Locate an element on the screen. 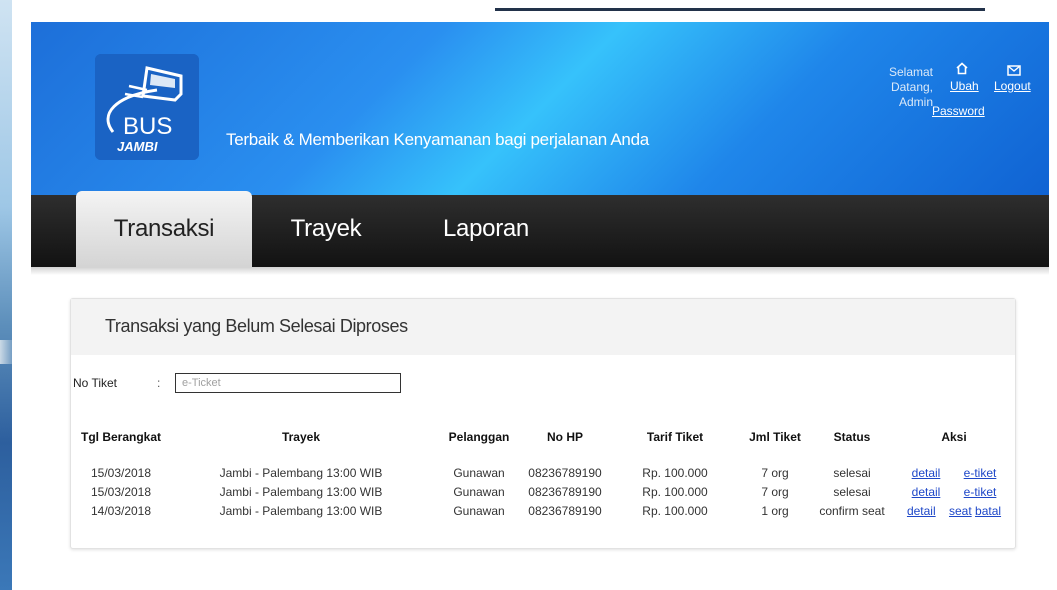 Image resolution: width=1057 pixels, height=590 pixels. main-navbar: Transaksi Trayek Laporan is located at coordinates (540, 229).